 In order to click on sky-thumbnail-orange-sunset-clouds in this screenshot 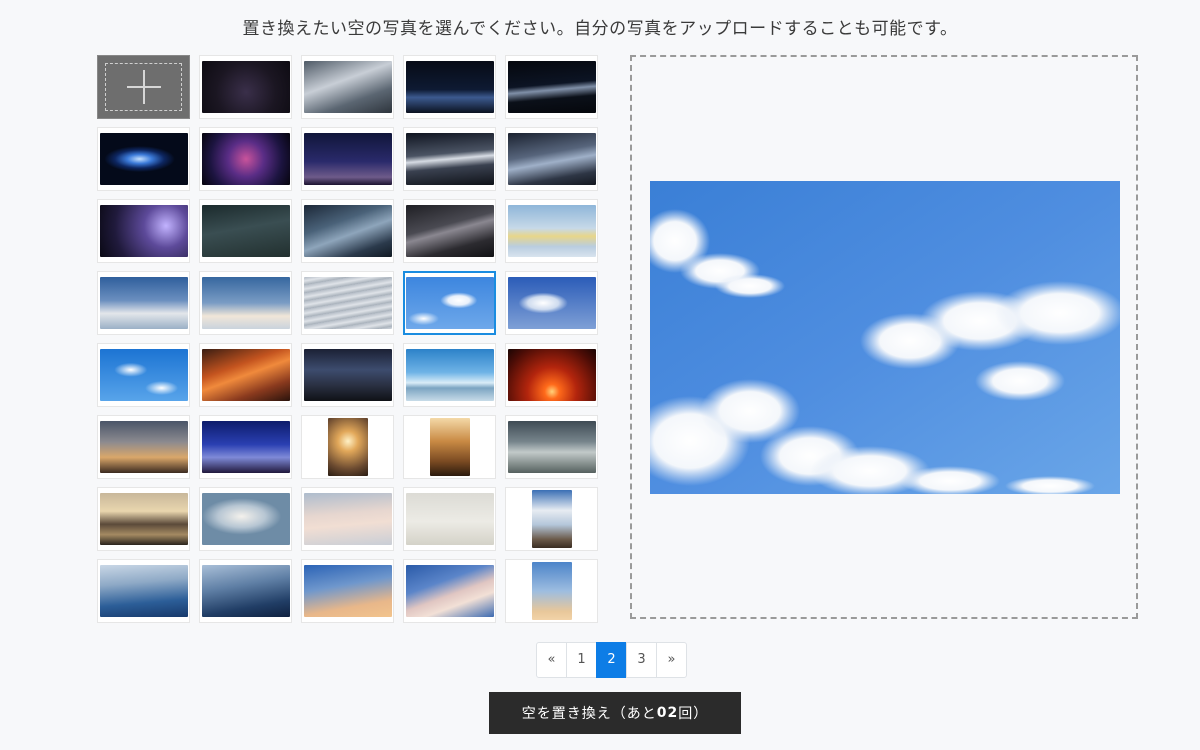, I will do `click(245, 375)`.